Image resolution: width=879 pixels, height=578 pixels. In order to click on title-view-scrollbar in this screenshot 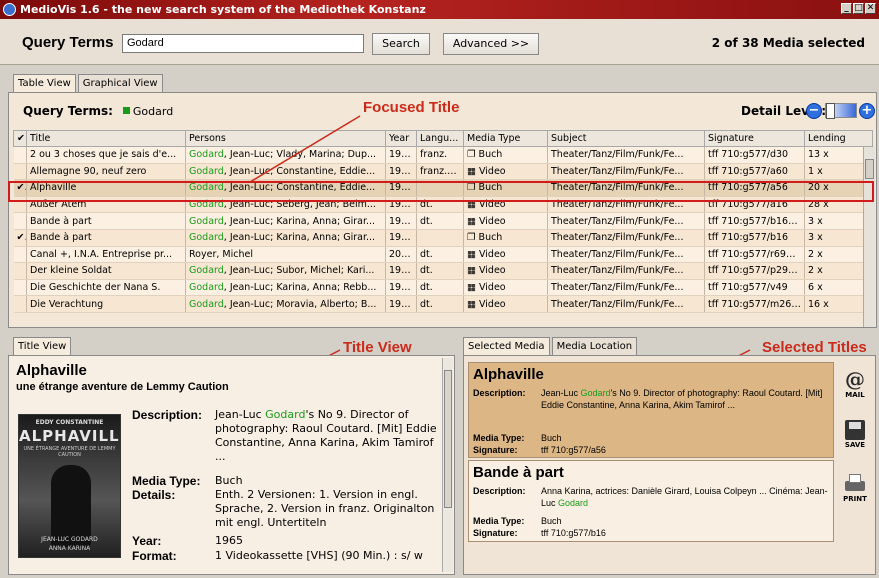, I will do `click(447, 465)`.